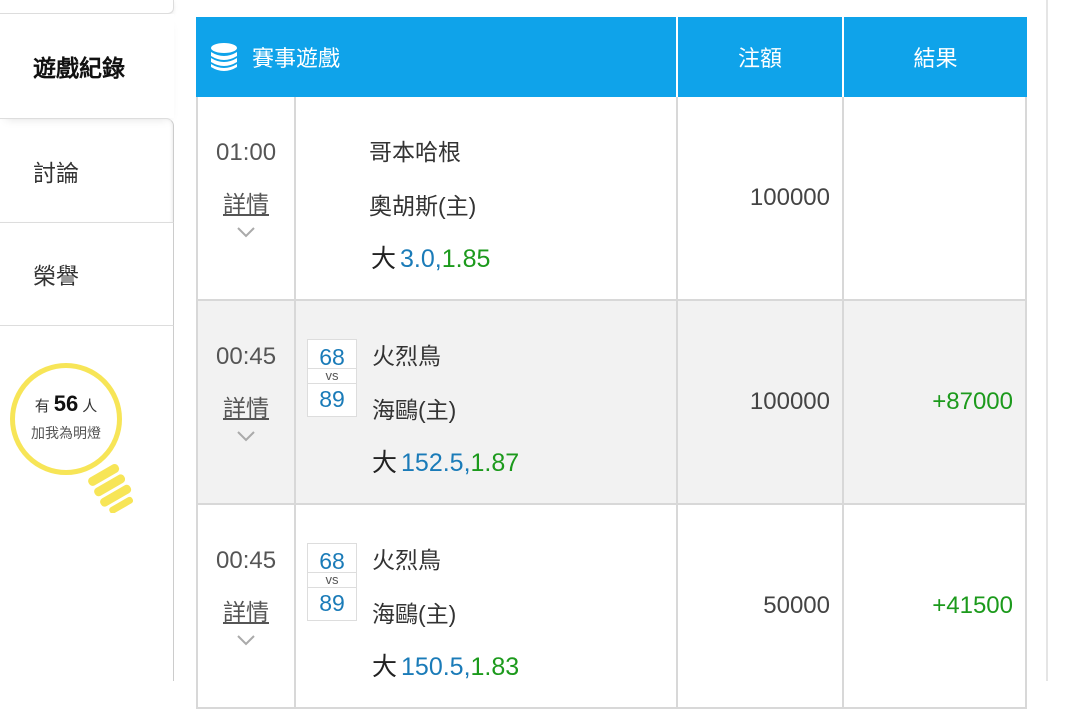 This screenshot has height=709, width=1080. Describe the element at coordinates (87, 170) in the screenshot. I see `sidebar-item-discussion: 討論` at that location.